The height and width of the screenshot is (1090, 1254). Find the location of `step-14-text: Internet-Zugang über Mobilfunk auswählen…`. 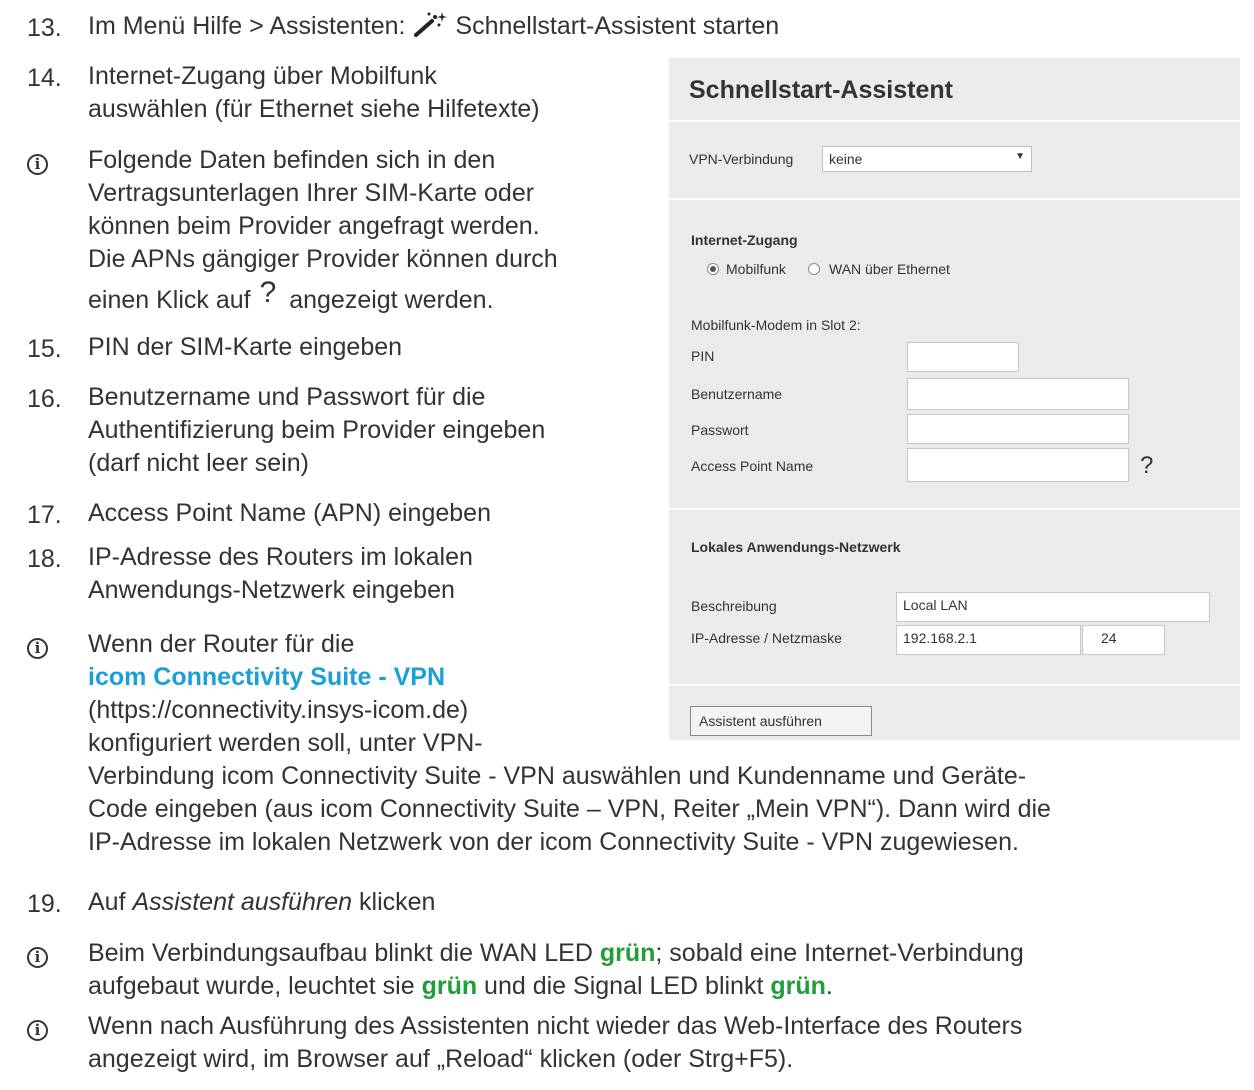

step-14-text: Internet-Zugang über Mobilfunk auswählen… is located at coordinates (314, 93).